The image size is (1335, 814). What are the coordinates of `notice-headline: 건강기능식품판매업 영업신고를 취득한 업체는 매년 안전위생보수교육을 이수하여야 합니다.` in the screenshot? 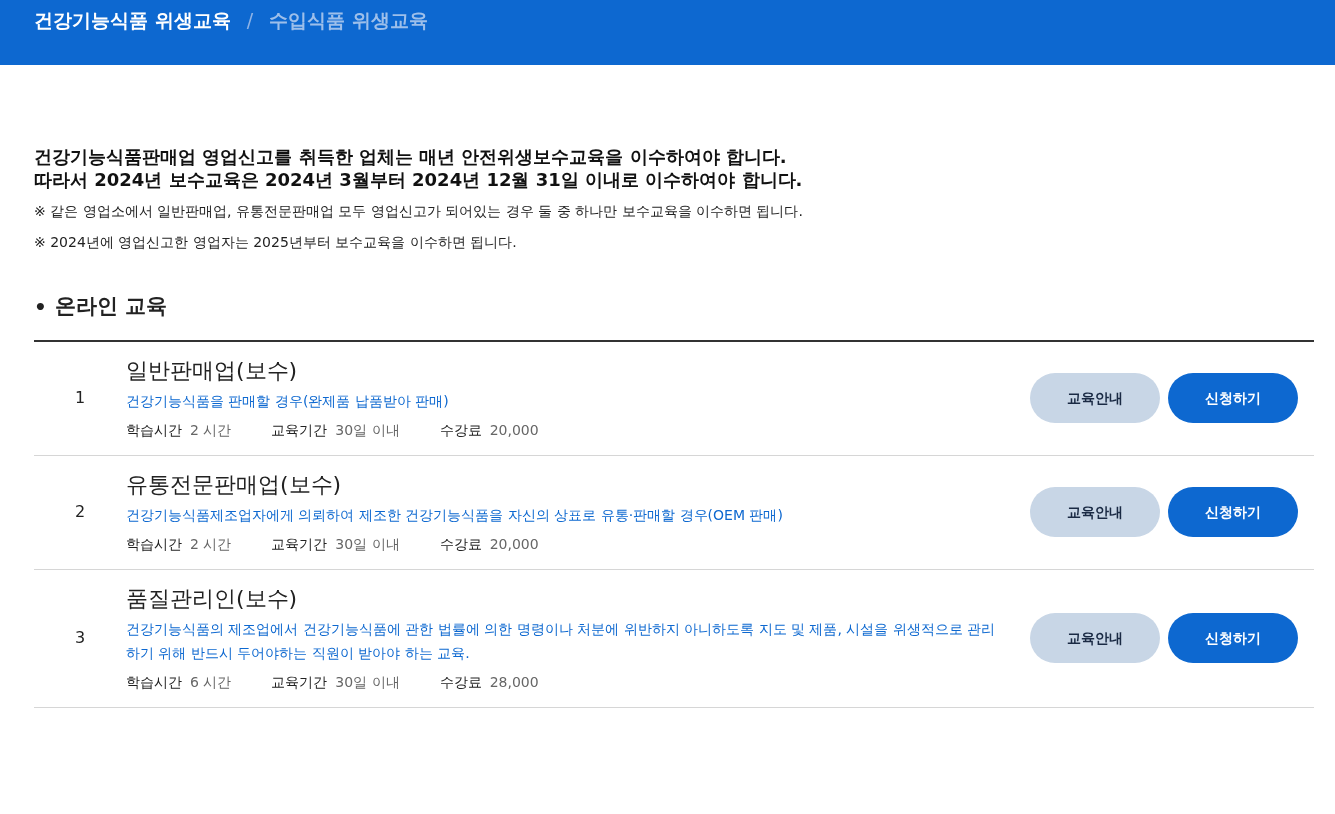 It's located at (411, 156).